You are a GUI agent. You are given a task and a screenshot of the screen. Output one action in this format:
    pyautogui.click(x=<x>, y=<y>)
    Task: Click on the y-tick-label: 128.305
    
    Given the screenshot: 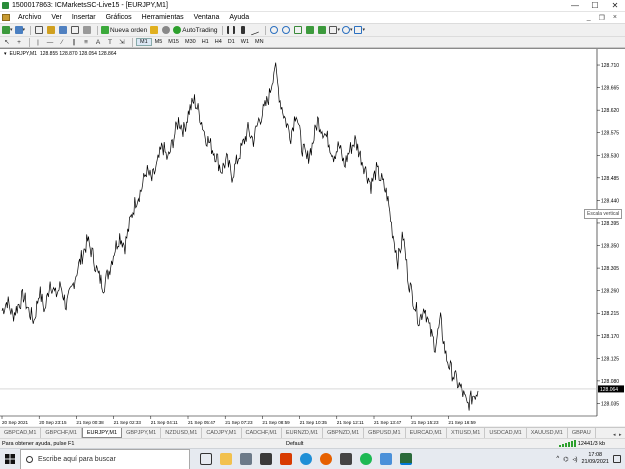 What is the action you would take?
    pyautogui.click(x=610, y=269)
    